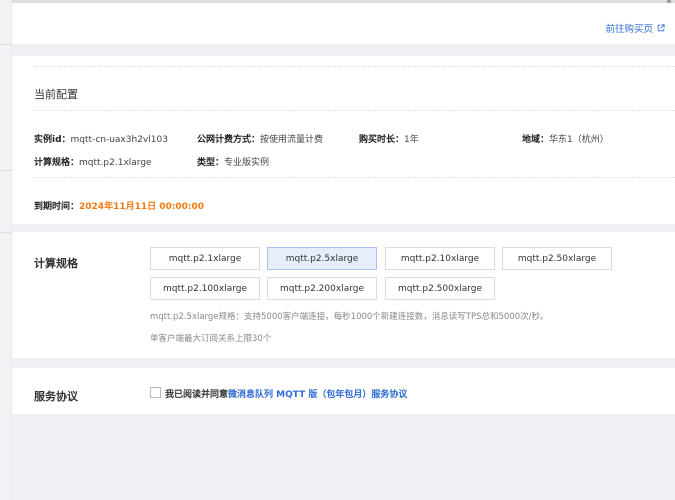  I want to click on agreement-link: 微消息队列 MQTT 版（包年包月）服务协议, so click(317, 395).